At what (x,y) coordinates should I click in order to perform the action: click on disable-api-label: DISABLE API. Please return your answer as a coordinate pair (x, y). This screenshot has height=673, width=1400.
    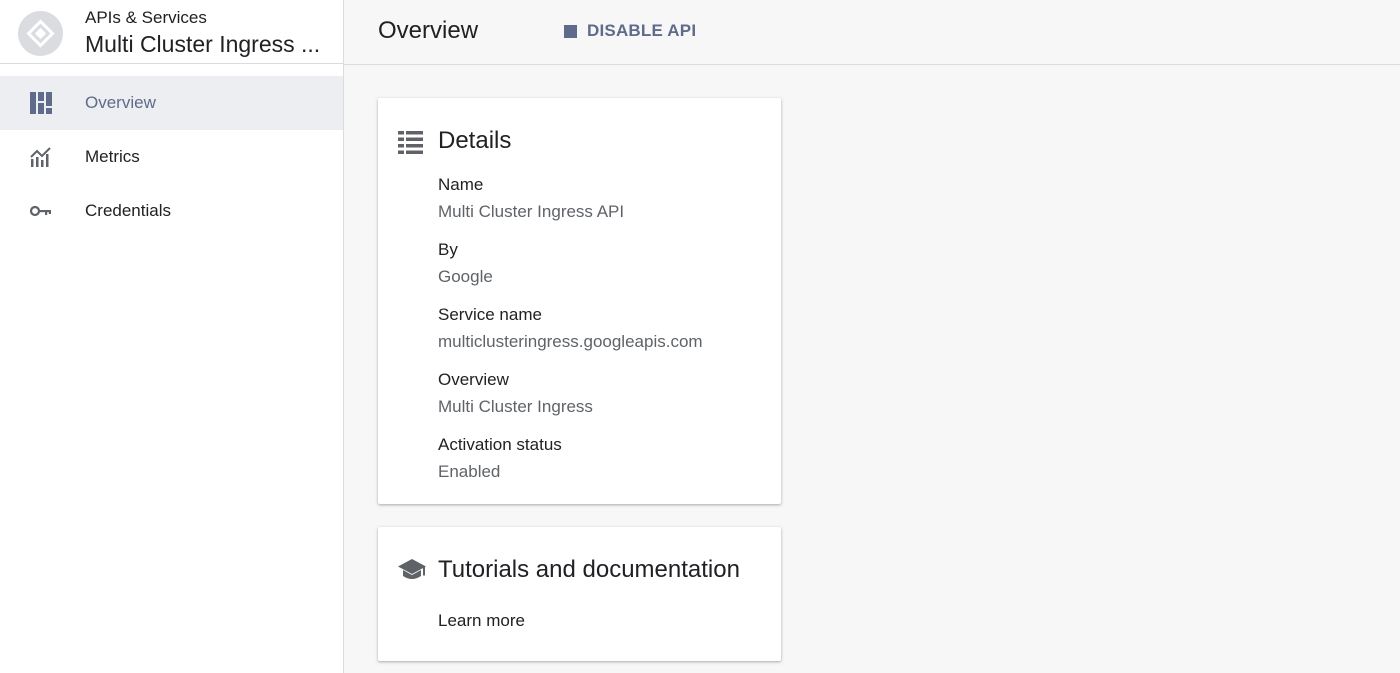
    Looking at the image, I should click on (642, 30).